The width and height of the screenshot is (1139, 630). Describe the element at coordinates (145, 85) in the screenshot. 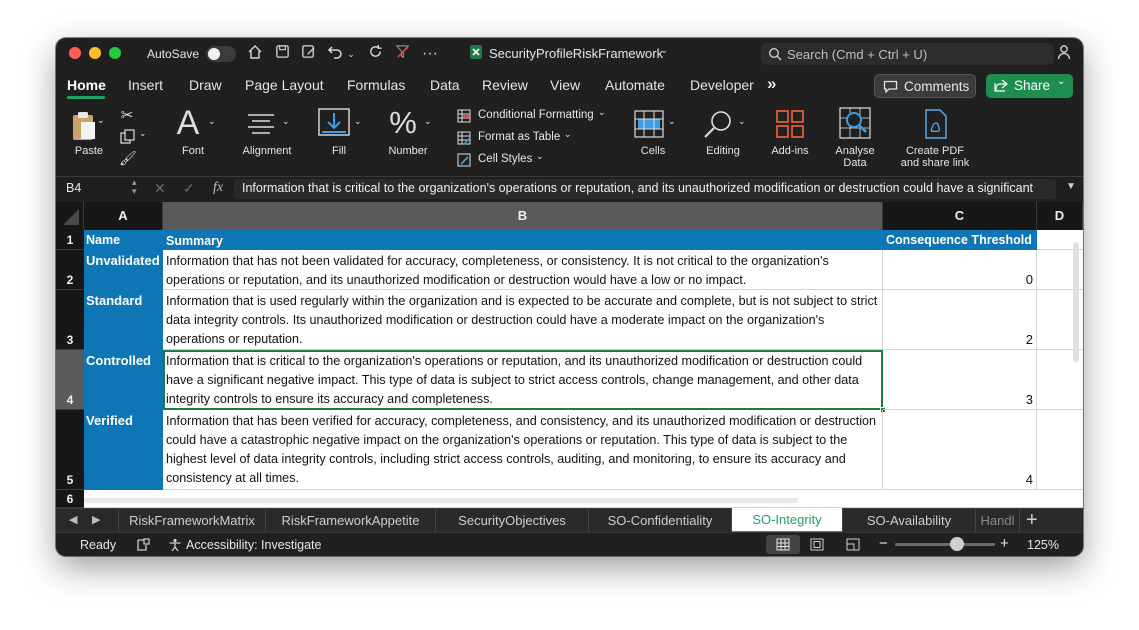

I see `tab-insert: Insert` at that location.